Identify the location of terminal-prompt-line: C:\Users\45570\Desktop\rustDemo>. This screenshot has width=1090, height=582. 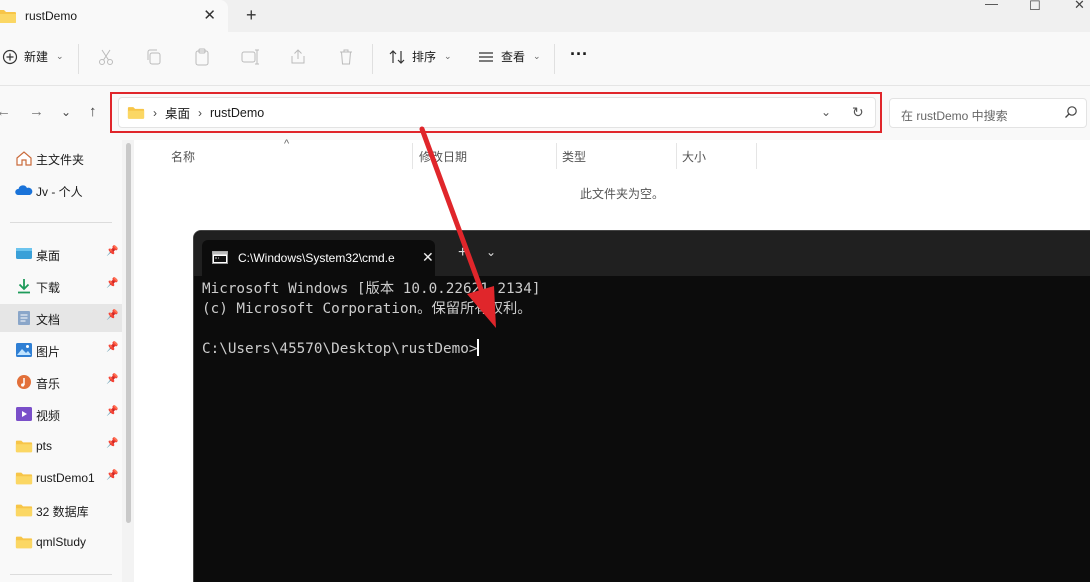
(371, 349).